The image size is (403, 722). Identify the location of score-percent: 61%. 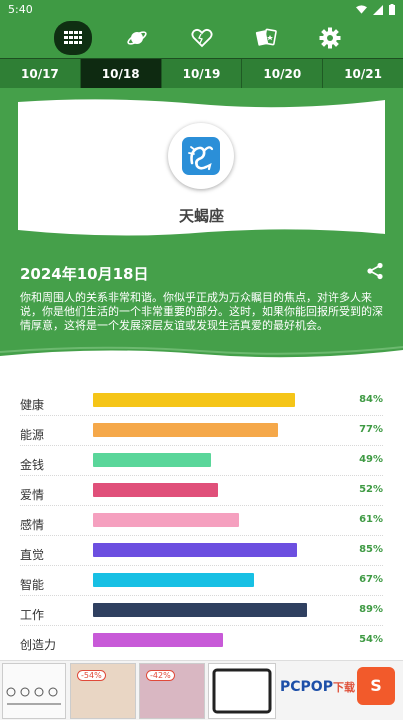
(371, 519).